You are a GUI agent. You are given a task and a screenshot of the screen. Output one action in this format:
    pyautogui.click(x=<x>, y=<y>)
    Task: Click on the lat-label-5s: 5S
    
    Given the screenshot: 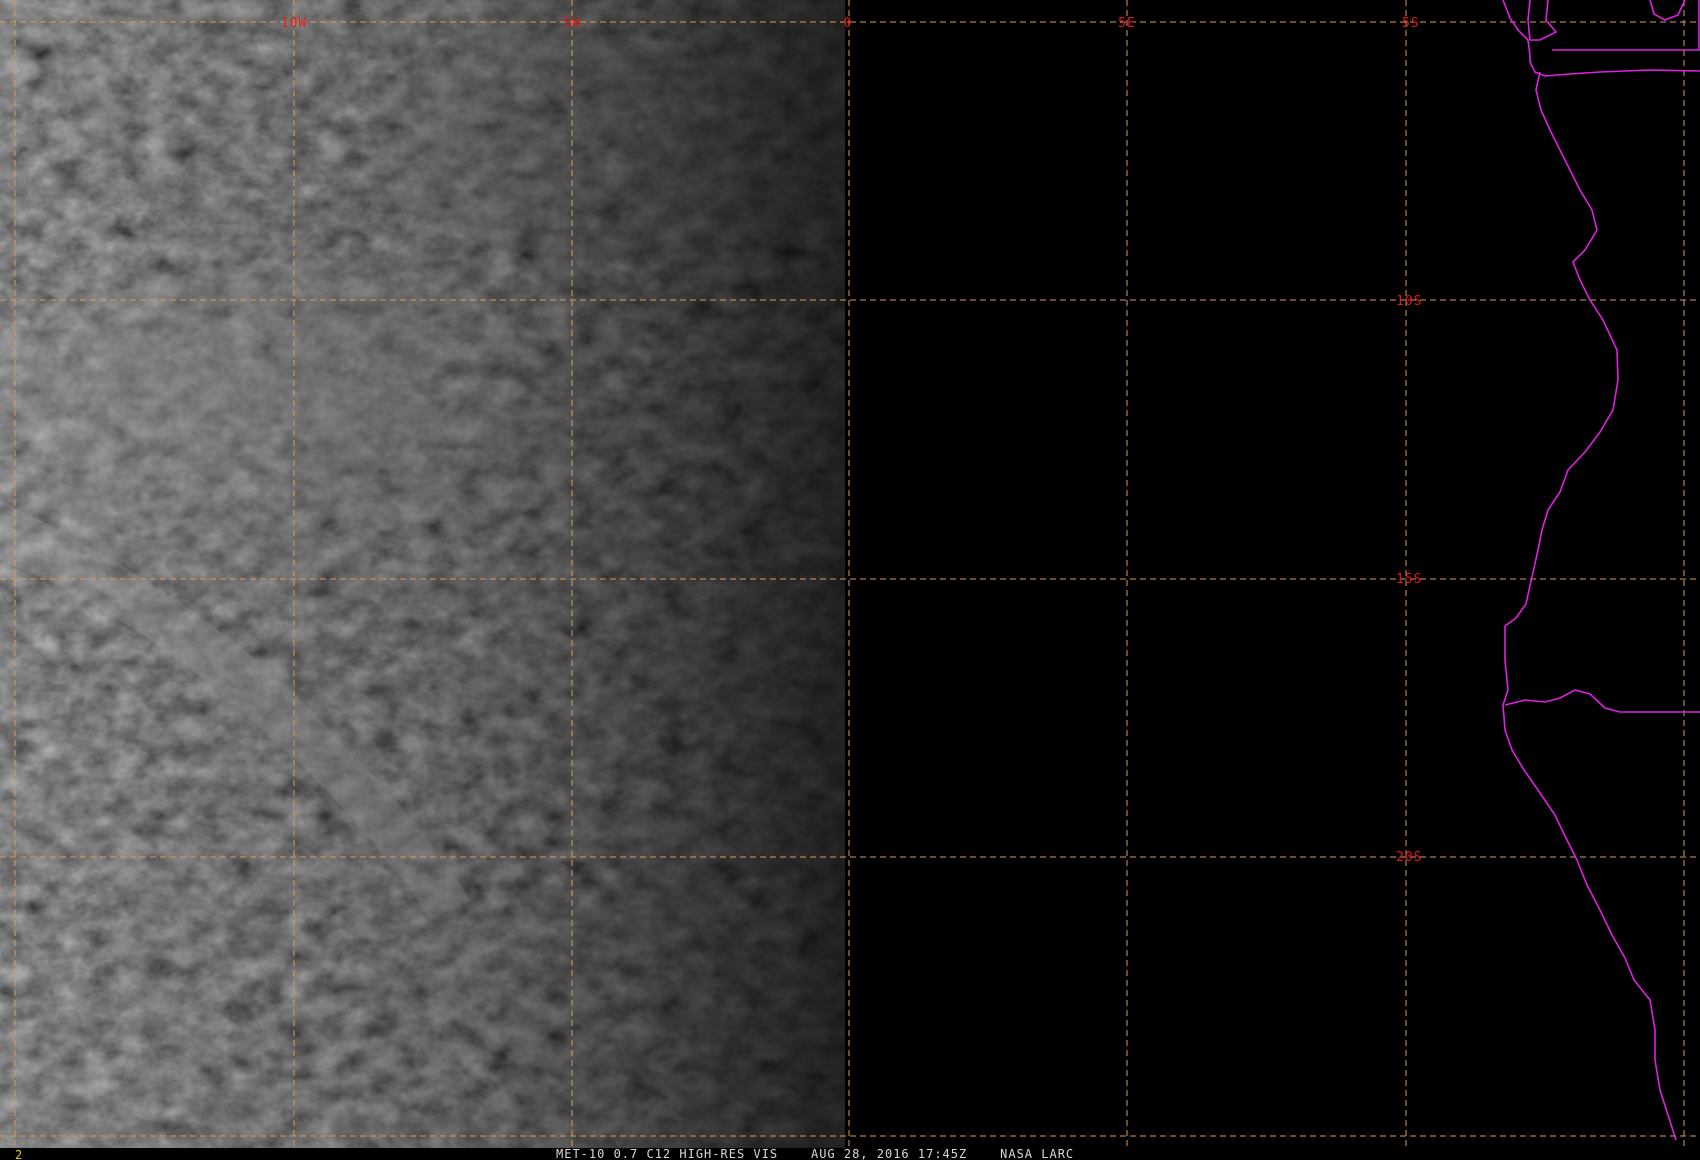 What is the action you would take?
    pyautogui.click(x=1411, y=23)
    